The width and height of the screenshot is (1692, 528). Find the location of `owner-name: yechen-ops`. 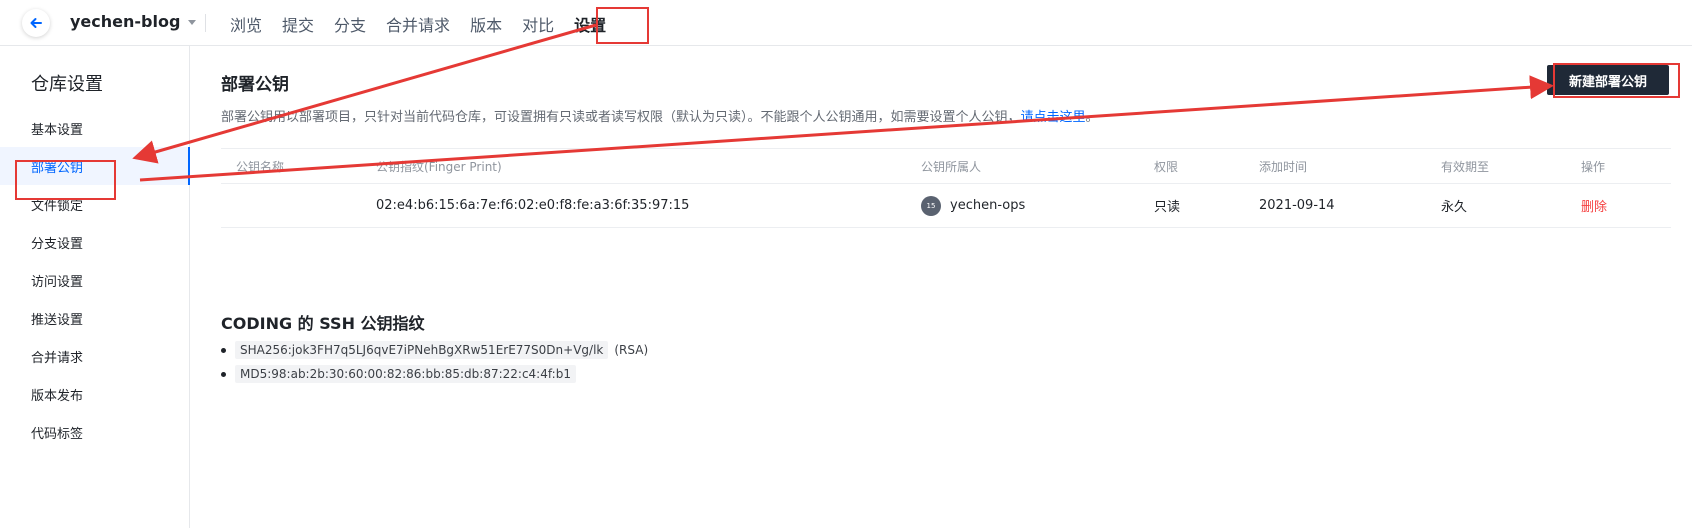

owner-name: yechen-ops is located at coordinates (988, 205).